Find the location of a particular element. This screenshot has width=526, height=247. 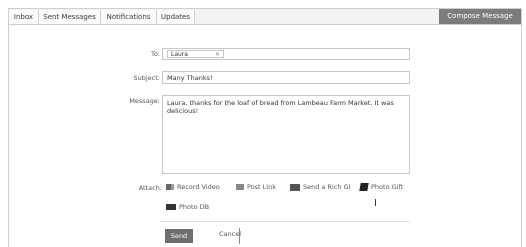

video-icon is located at coordinates (170, 187).